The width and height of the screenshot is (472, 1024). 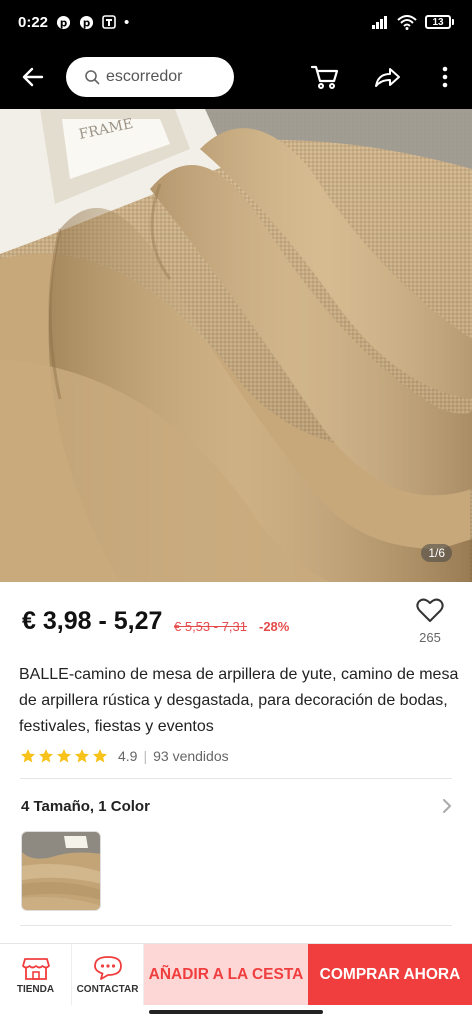 I want to click on share-button, so click(x=387, y=76).